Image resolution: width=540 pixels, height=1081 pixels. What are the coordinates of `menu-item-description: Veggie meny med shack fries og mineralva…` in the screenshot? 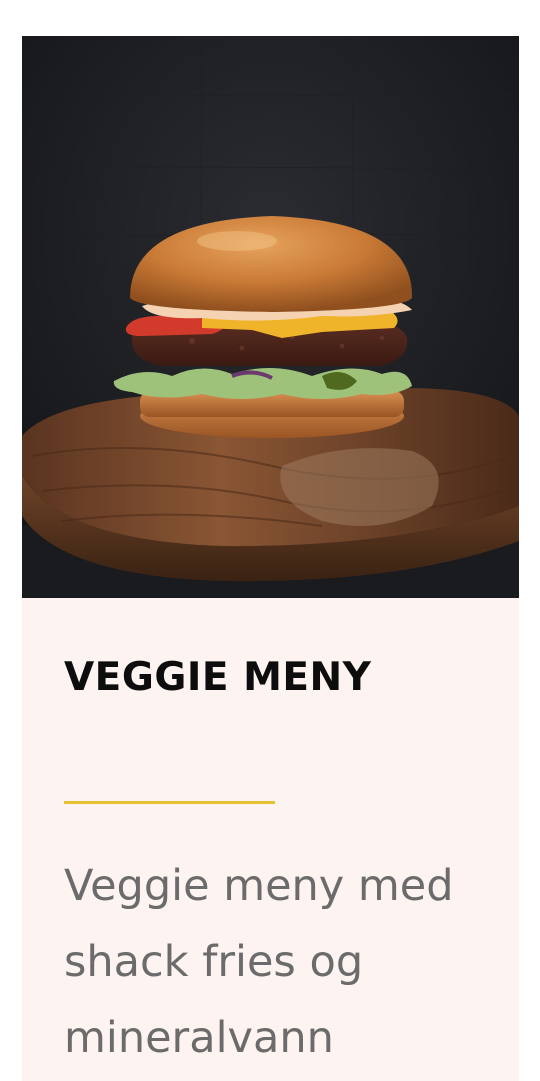 It's located at (259, 962).